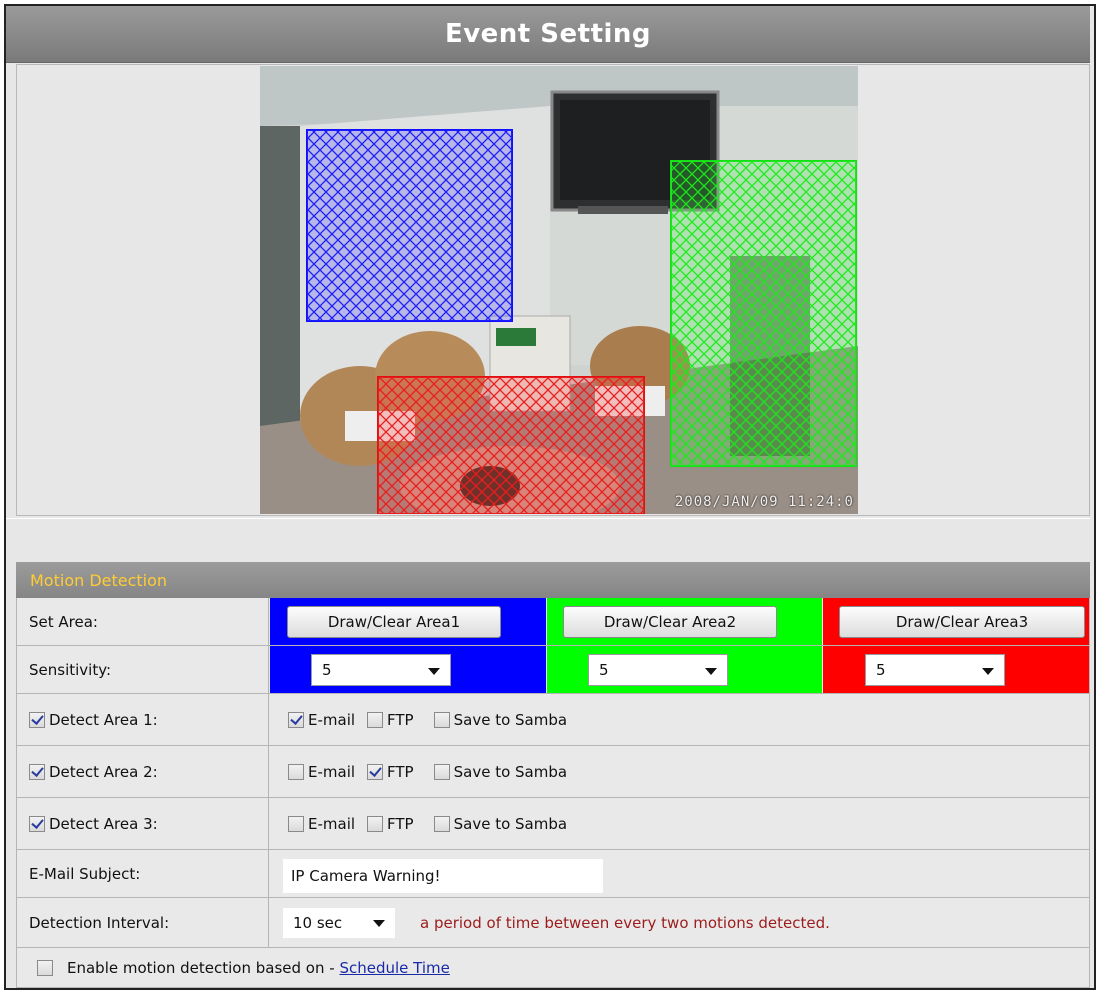  I want to click on sensitivity-area2-select: 5, so click(658, 670).